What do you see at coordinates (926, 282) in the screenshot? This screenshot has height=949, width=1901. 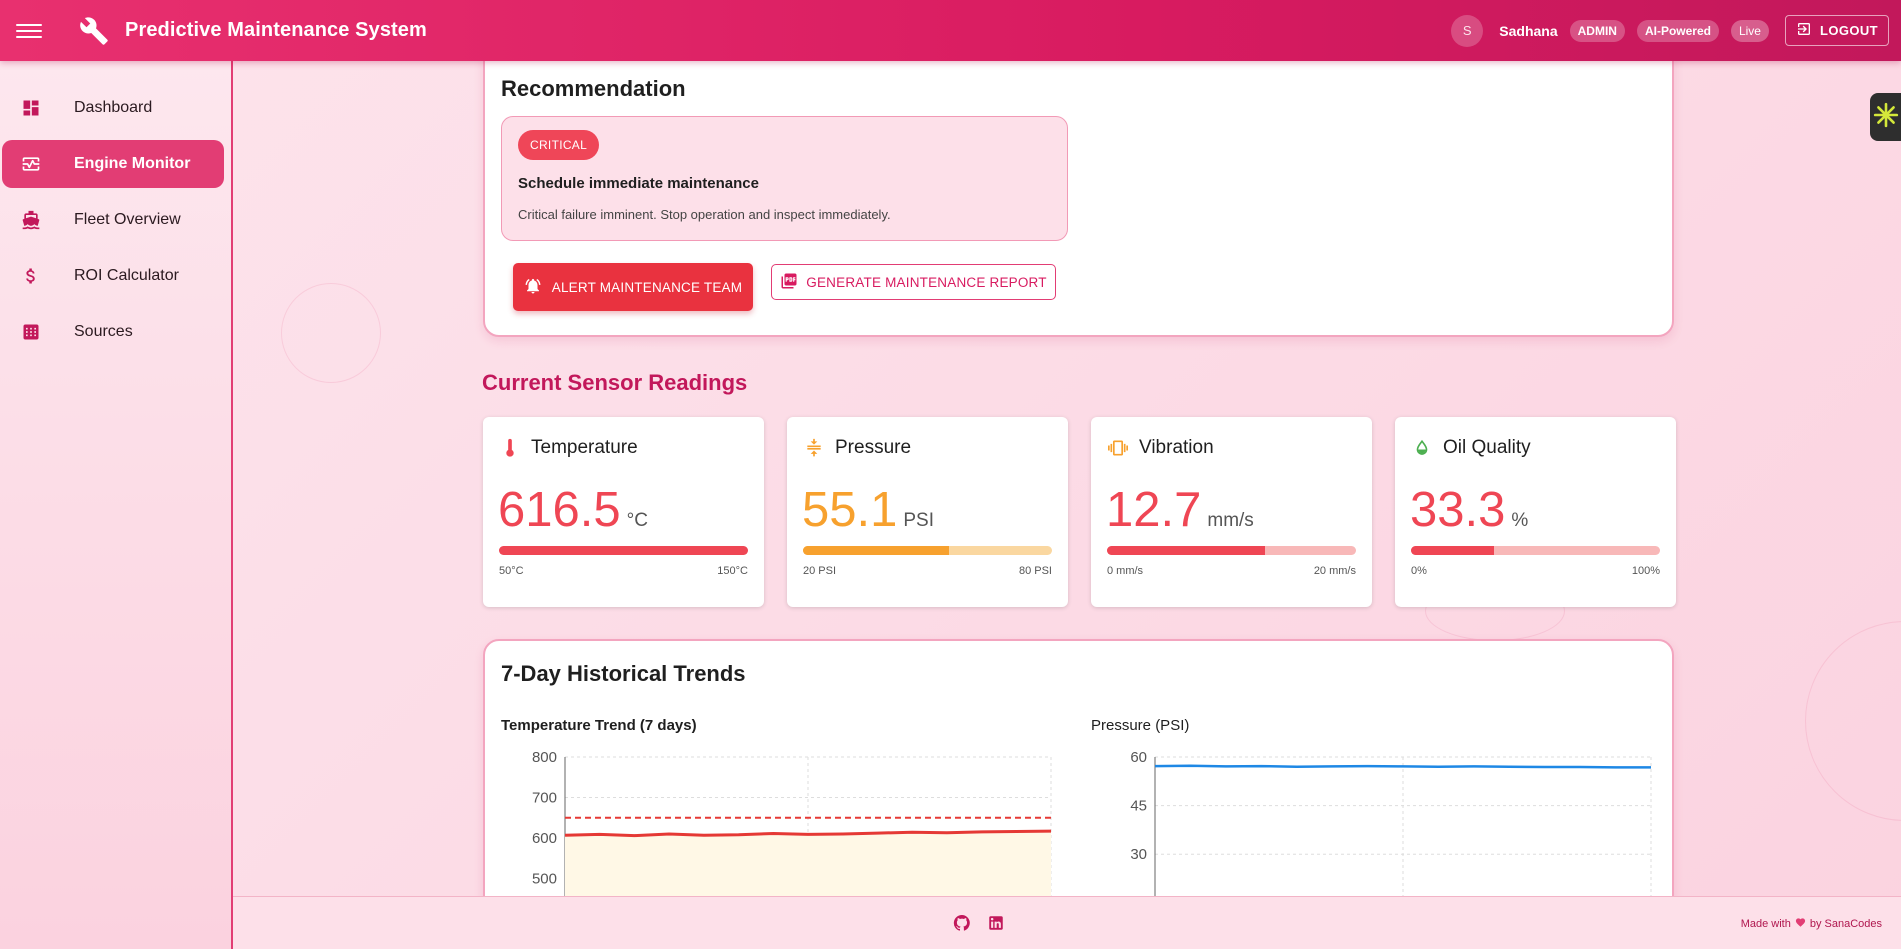 I see `generate-report-label: GENERATE MAINTENANCE REPORT` at bounding box center [926, 282].